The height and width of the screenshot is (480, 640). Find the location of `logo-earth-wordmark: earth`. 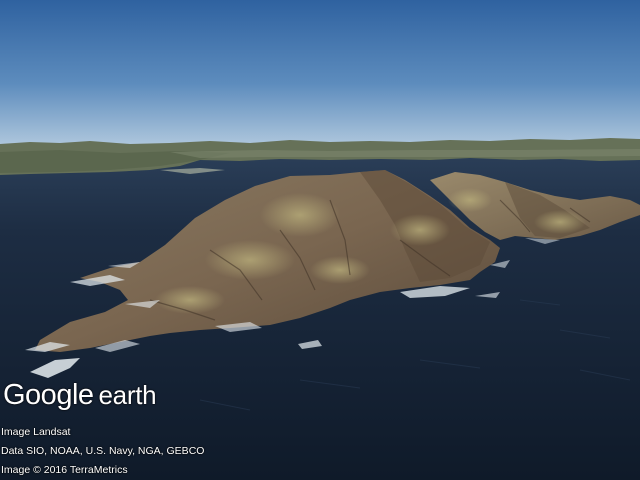

logo-earth-wordmark: earth is located at coordinates (127, 395).